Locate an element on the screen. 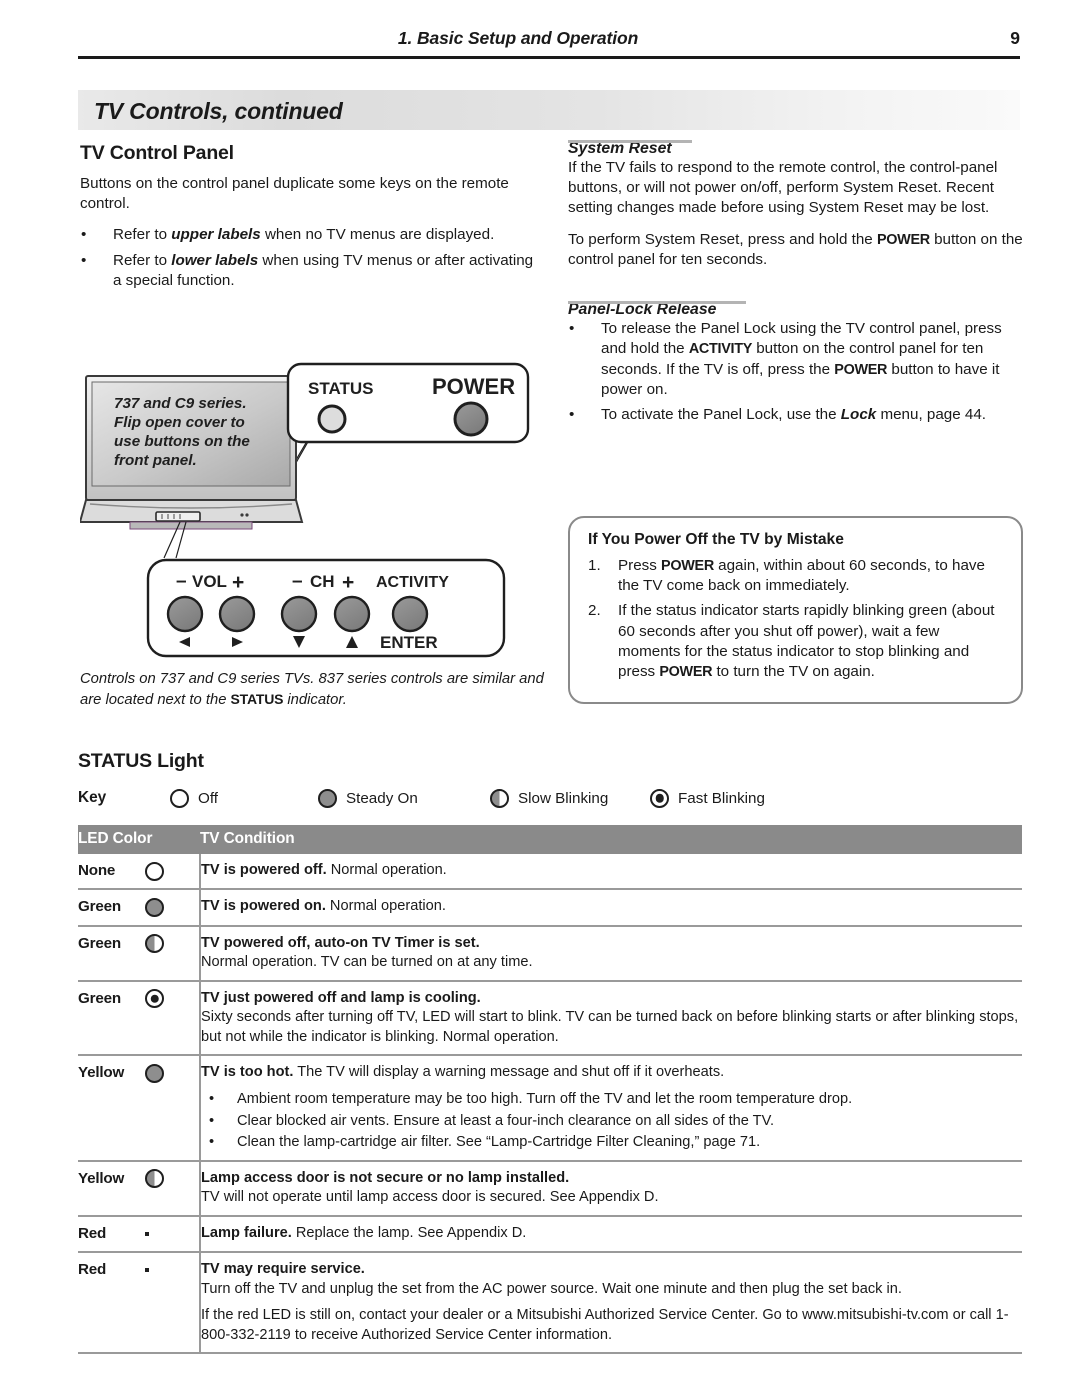  condition-lead: TV is too hot. is located at coordinates (247, 1072).